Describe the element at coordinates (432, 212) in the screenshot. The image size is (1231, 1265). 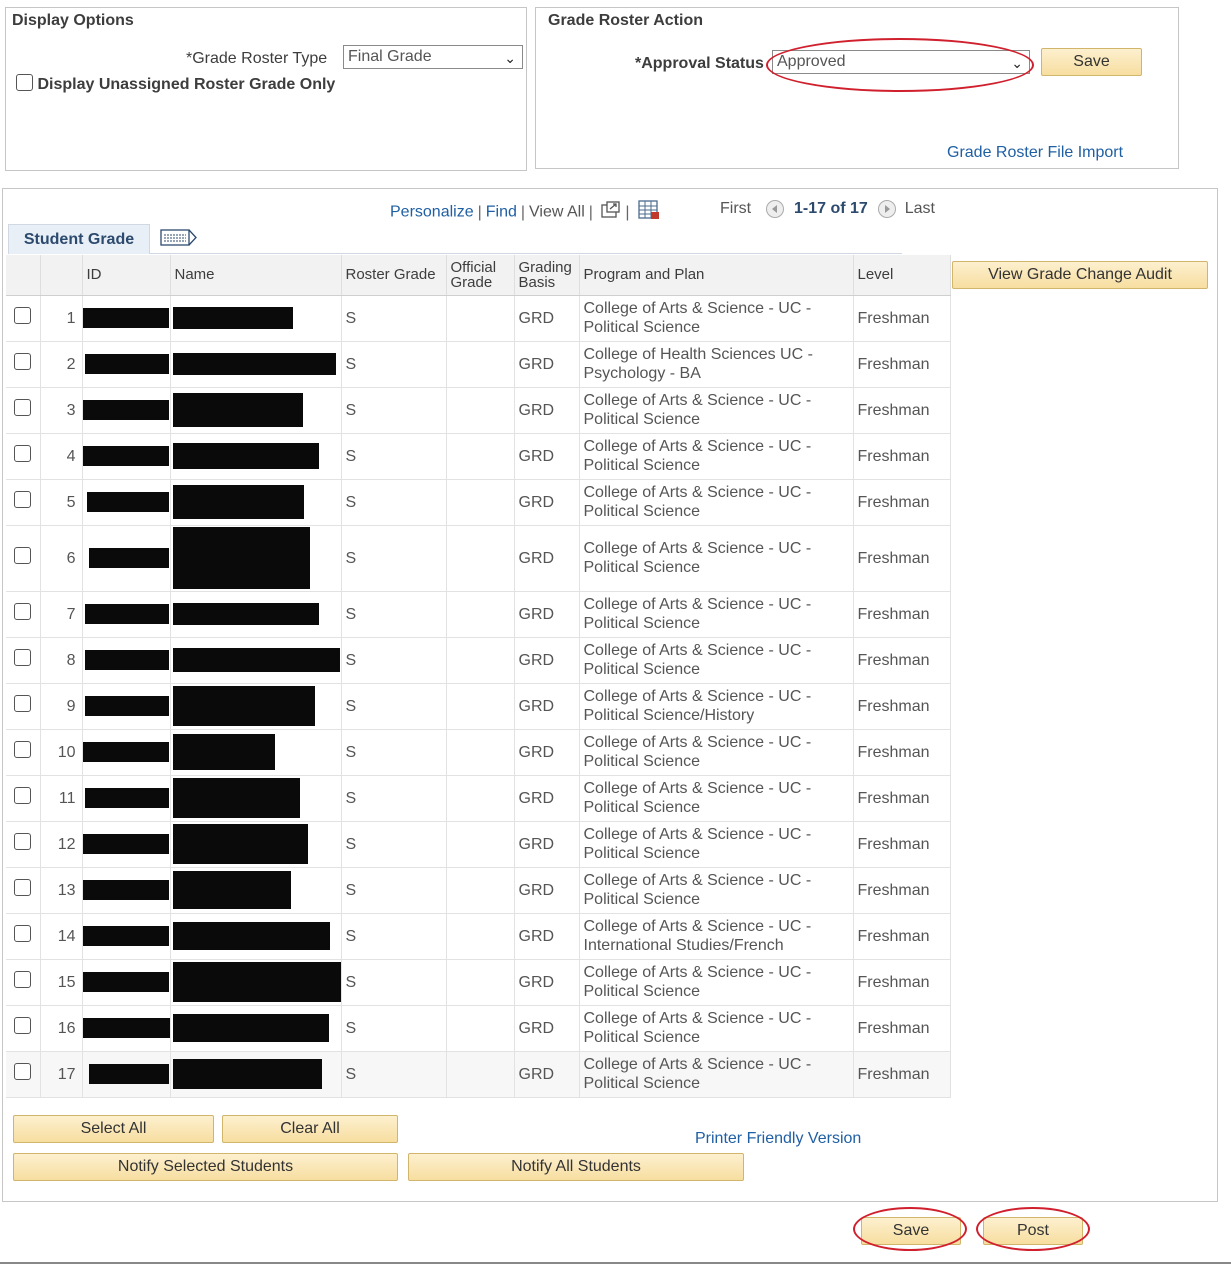
I see `personalize-link: Personalize` at that location.